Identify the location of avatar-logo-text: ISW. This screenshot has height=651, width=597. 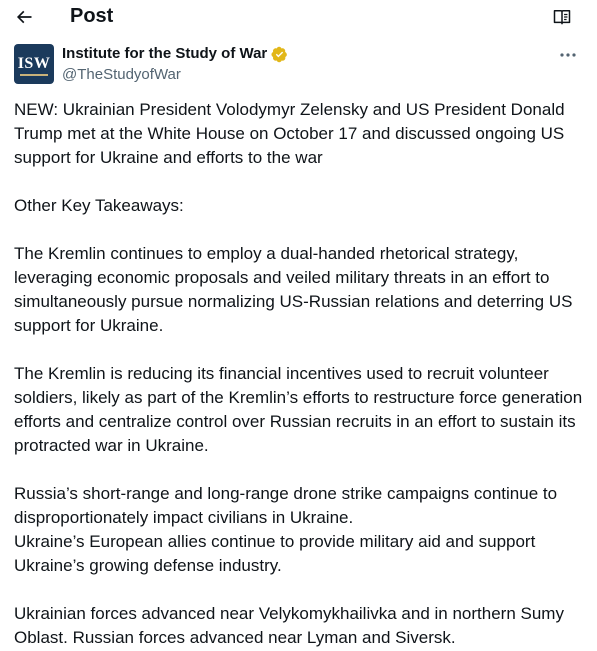
(34, 63).